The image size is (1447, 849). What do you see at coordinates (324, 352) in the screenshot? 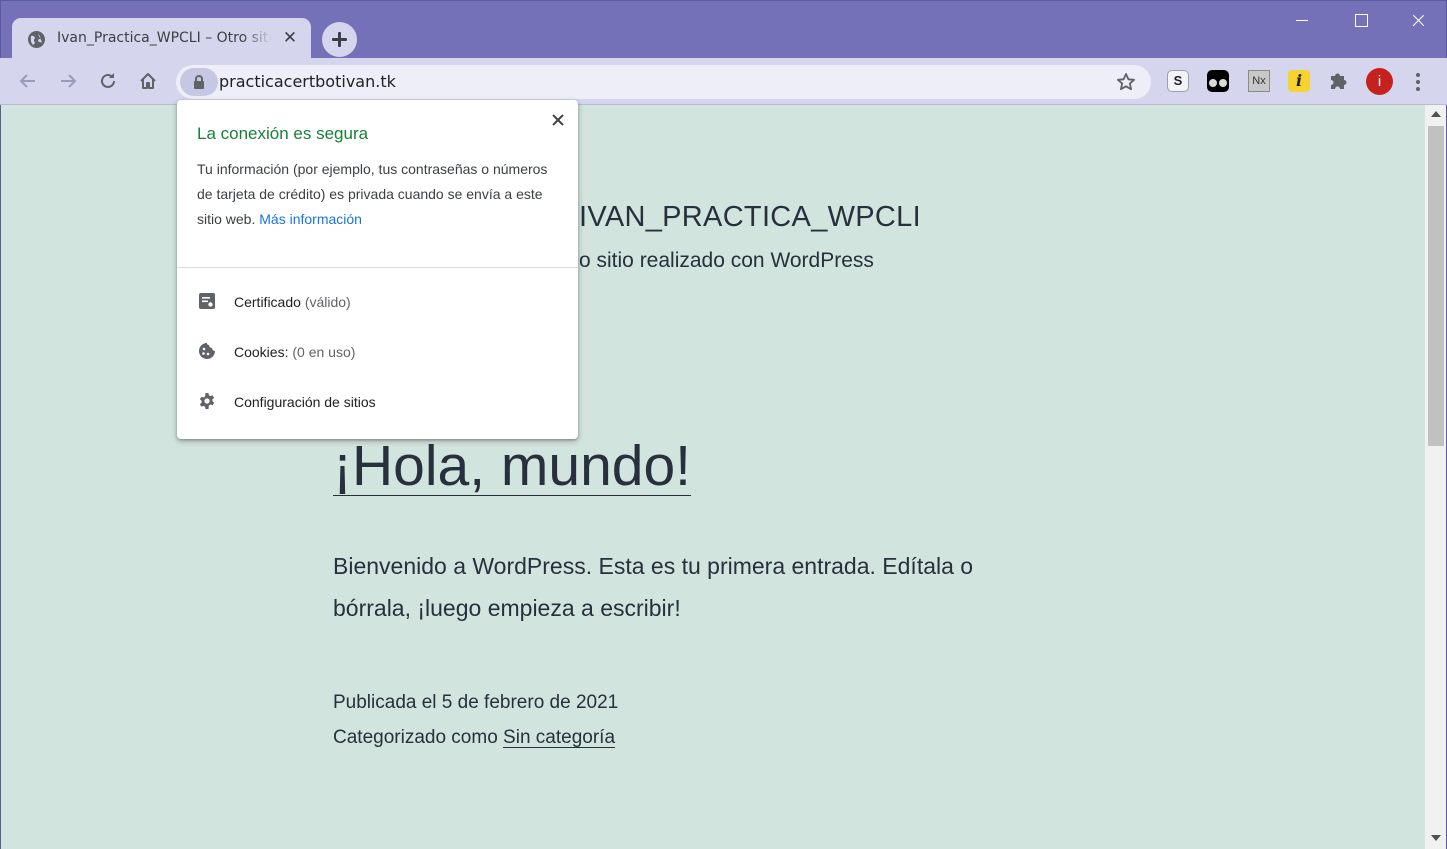
I see `cookies-count: (0 en uso)` at bounding box center [324, 352].